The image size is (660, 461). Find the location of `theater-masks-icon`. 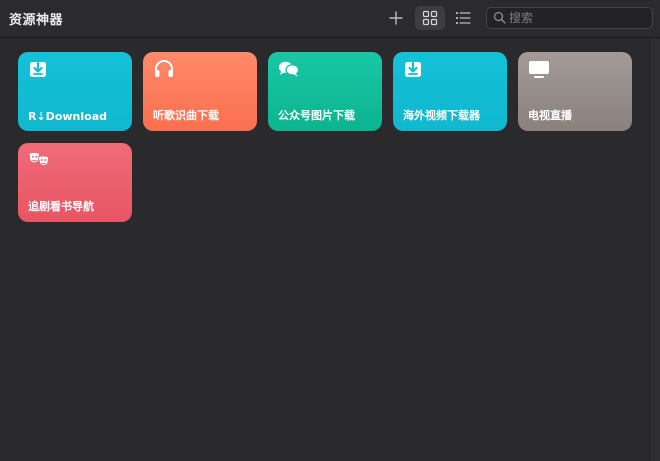

theater-masks-icon is located at coordinates (39, 159).